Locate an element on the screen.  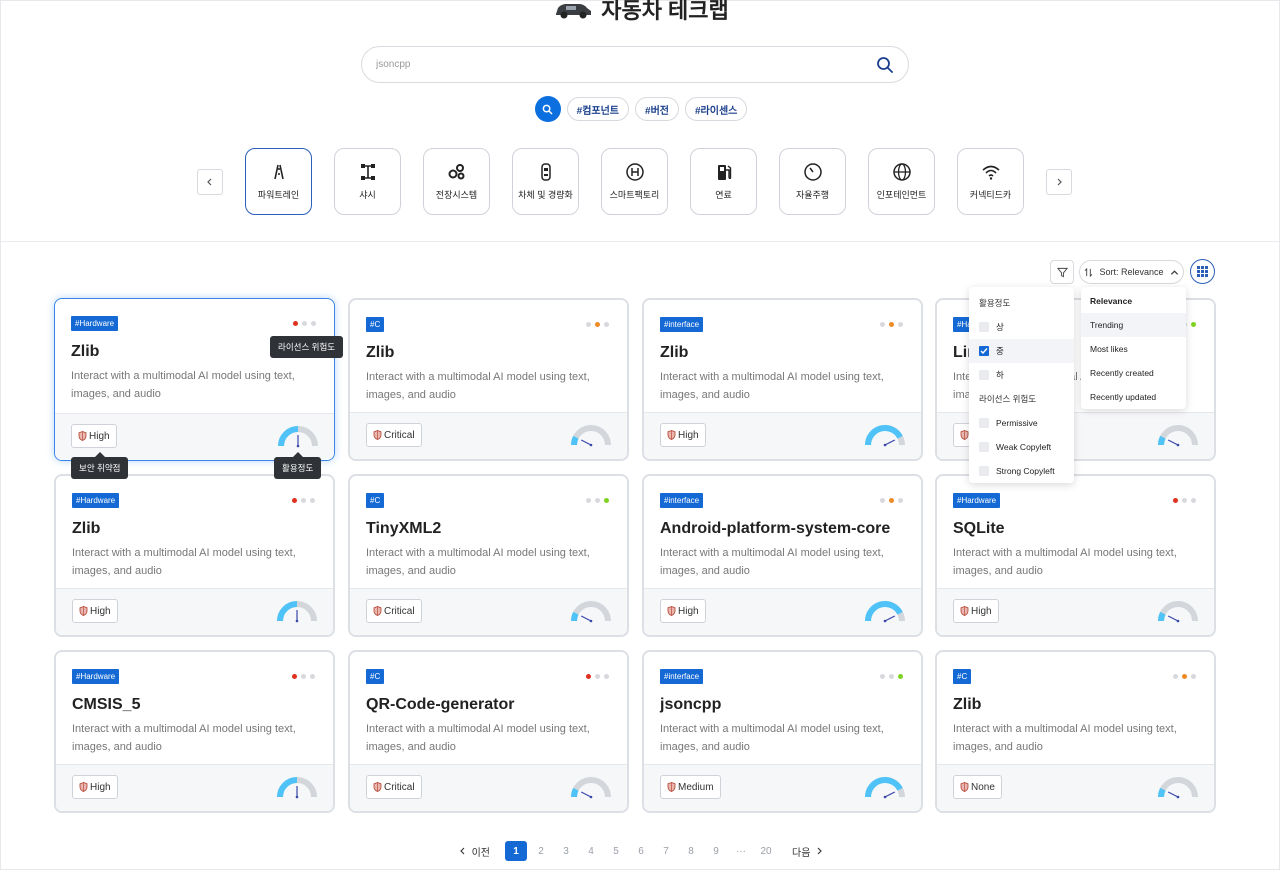
carousel-next-button is located at coordinates (1059, 181).